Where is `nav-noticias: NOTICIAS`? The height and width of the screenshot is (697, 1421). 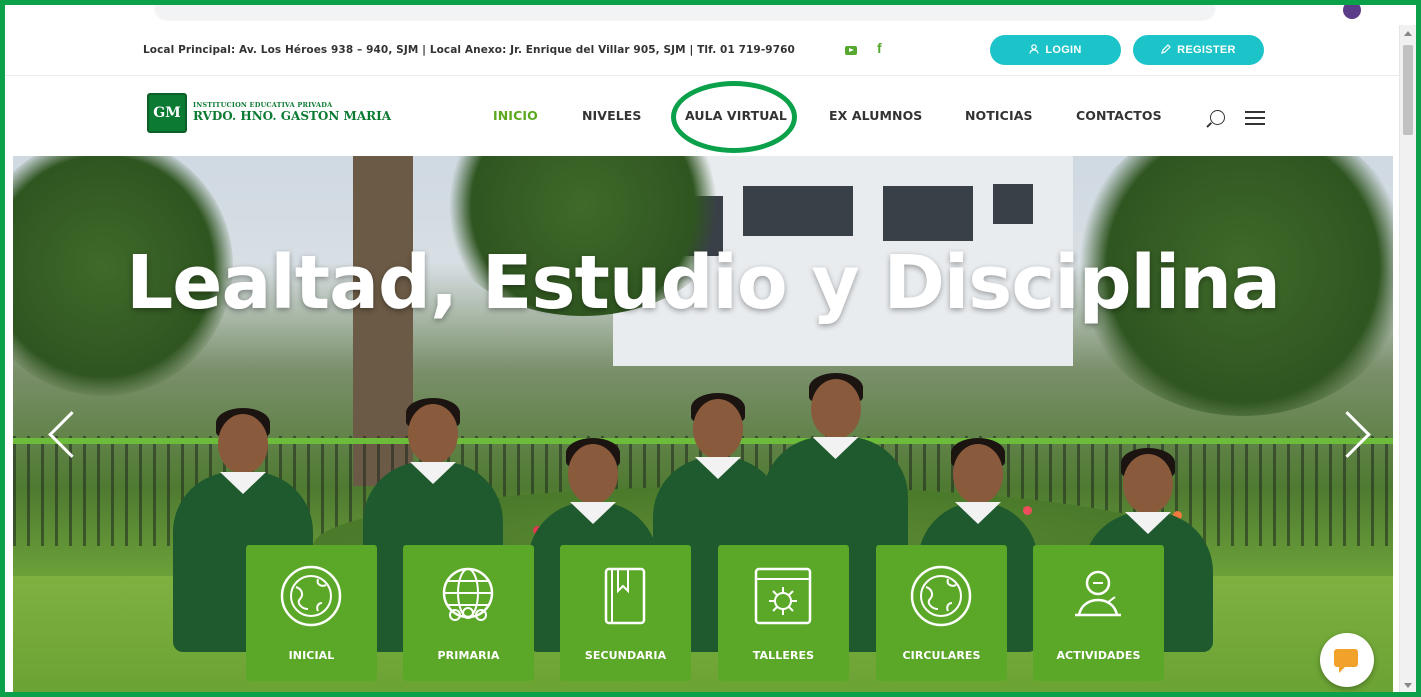 nav-noticias: NOTICIAS is located at coordinates (999, 115).